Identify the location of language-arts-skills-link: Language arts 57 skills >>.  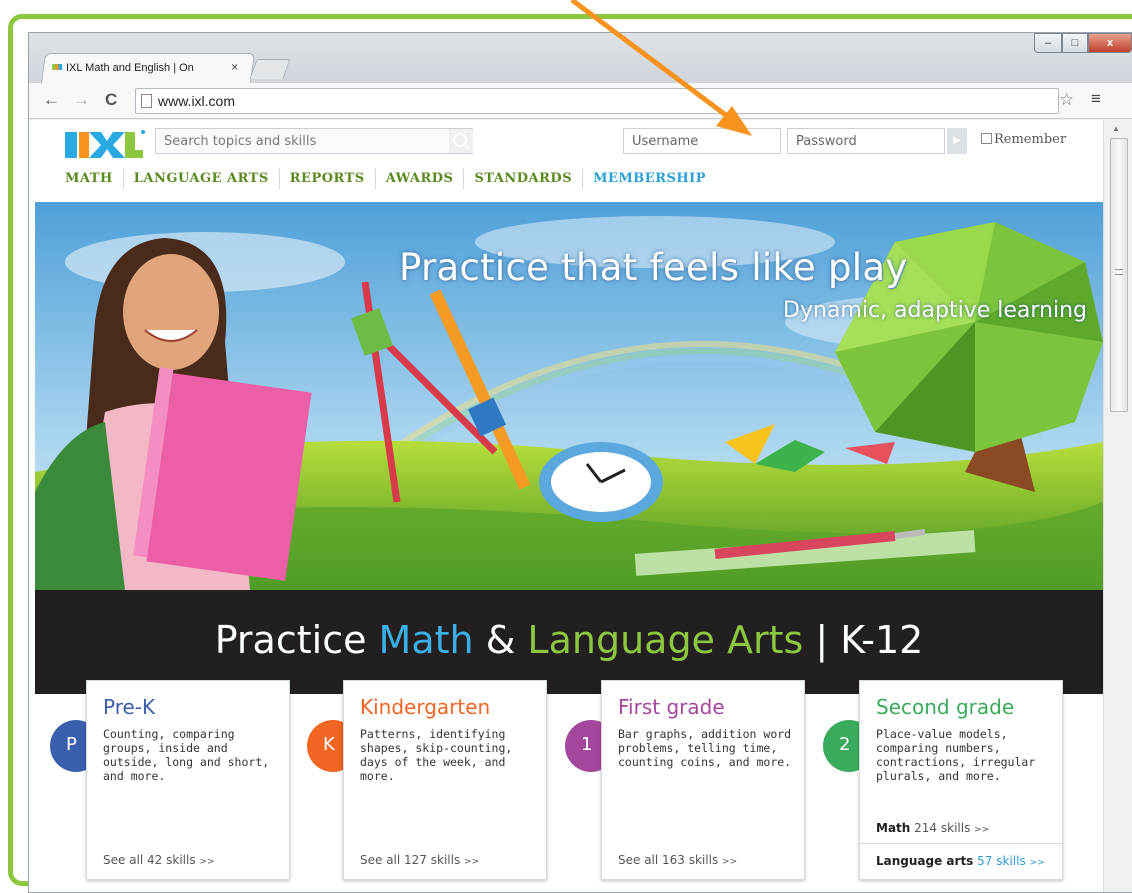
(961, 855).